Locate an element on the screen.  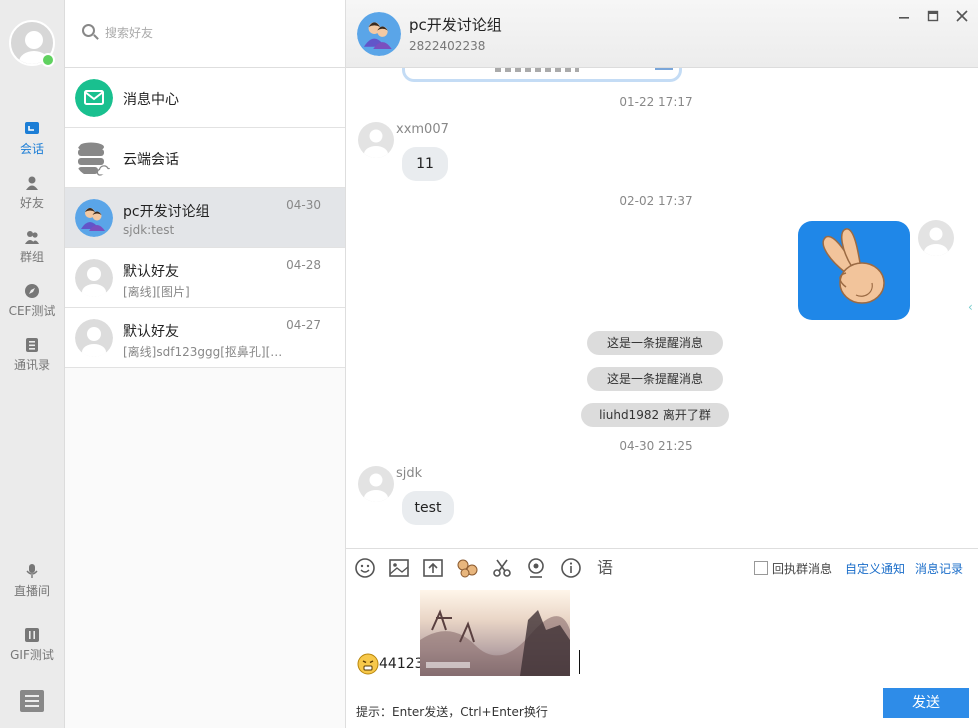
message-bubble: 11 is located at coordinates (425, 164).